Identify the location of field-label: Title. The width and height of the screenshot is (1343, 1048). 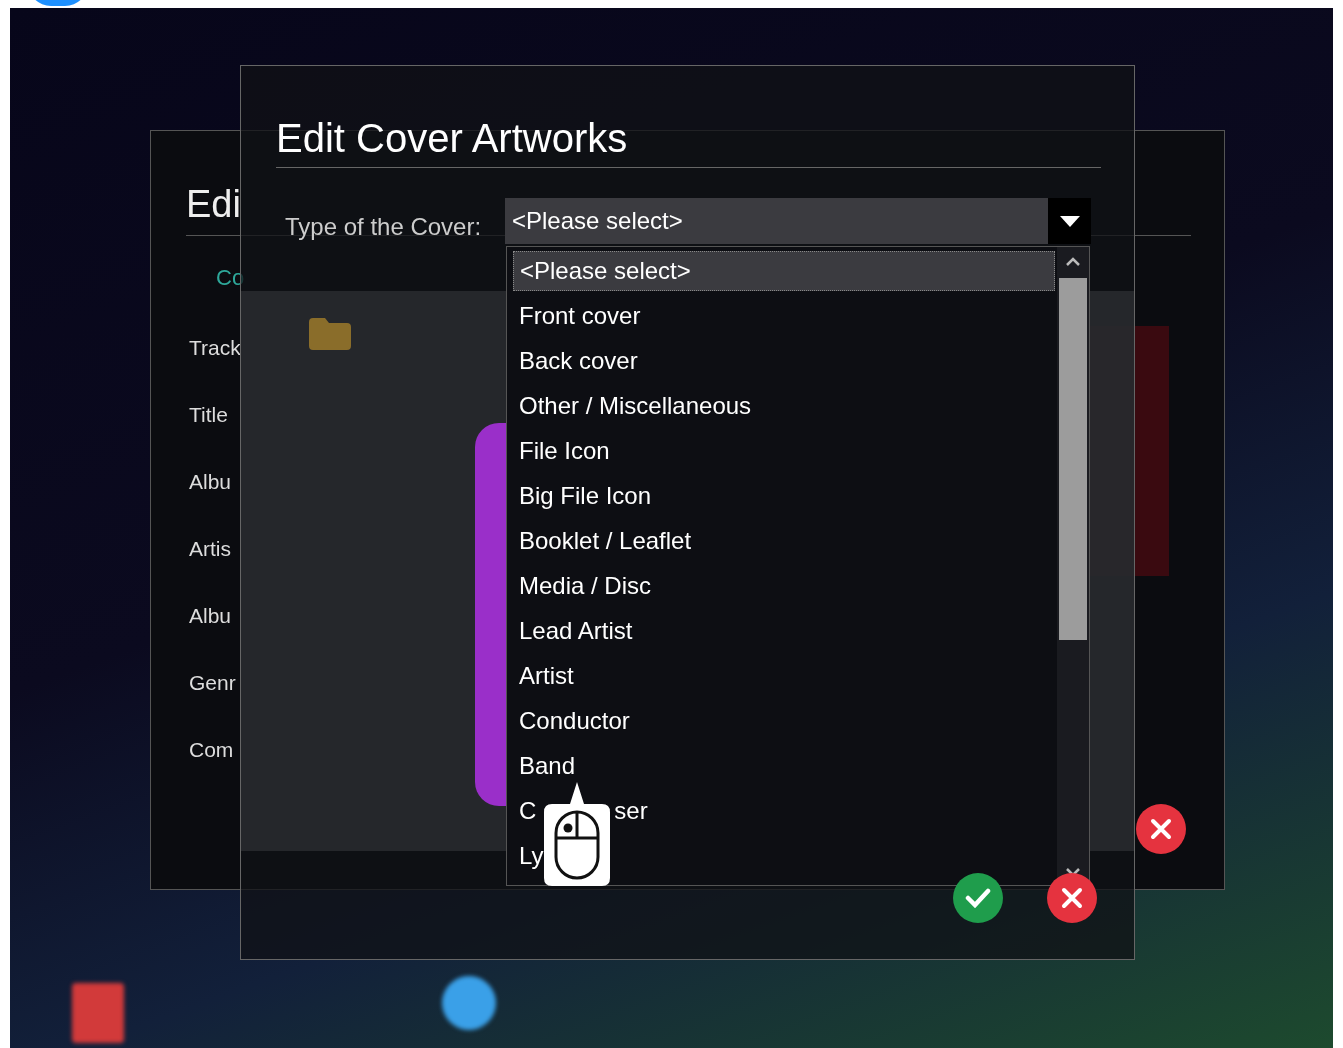
(208, 415).